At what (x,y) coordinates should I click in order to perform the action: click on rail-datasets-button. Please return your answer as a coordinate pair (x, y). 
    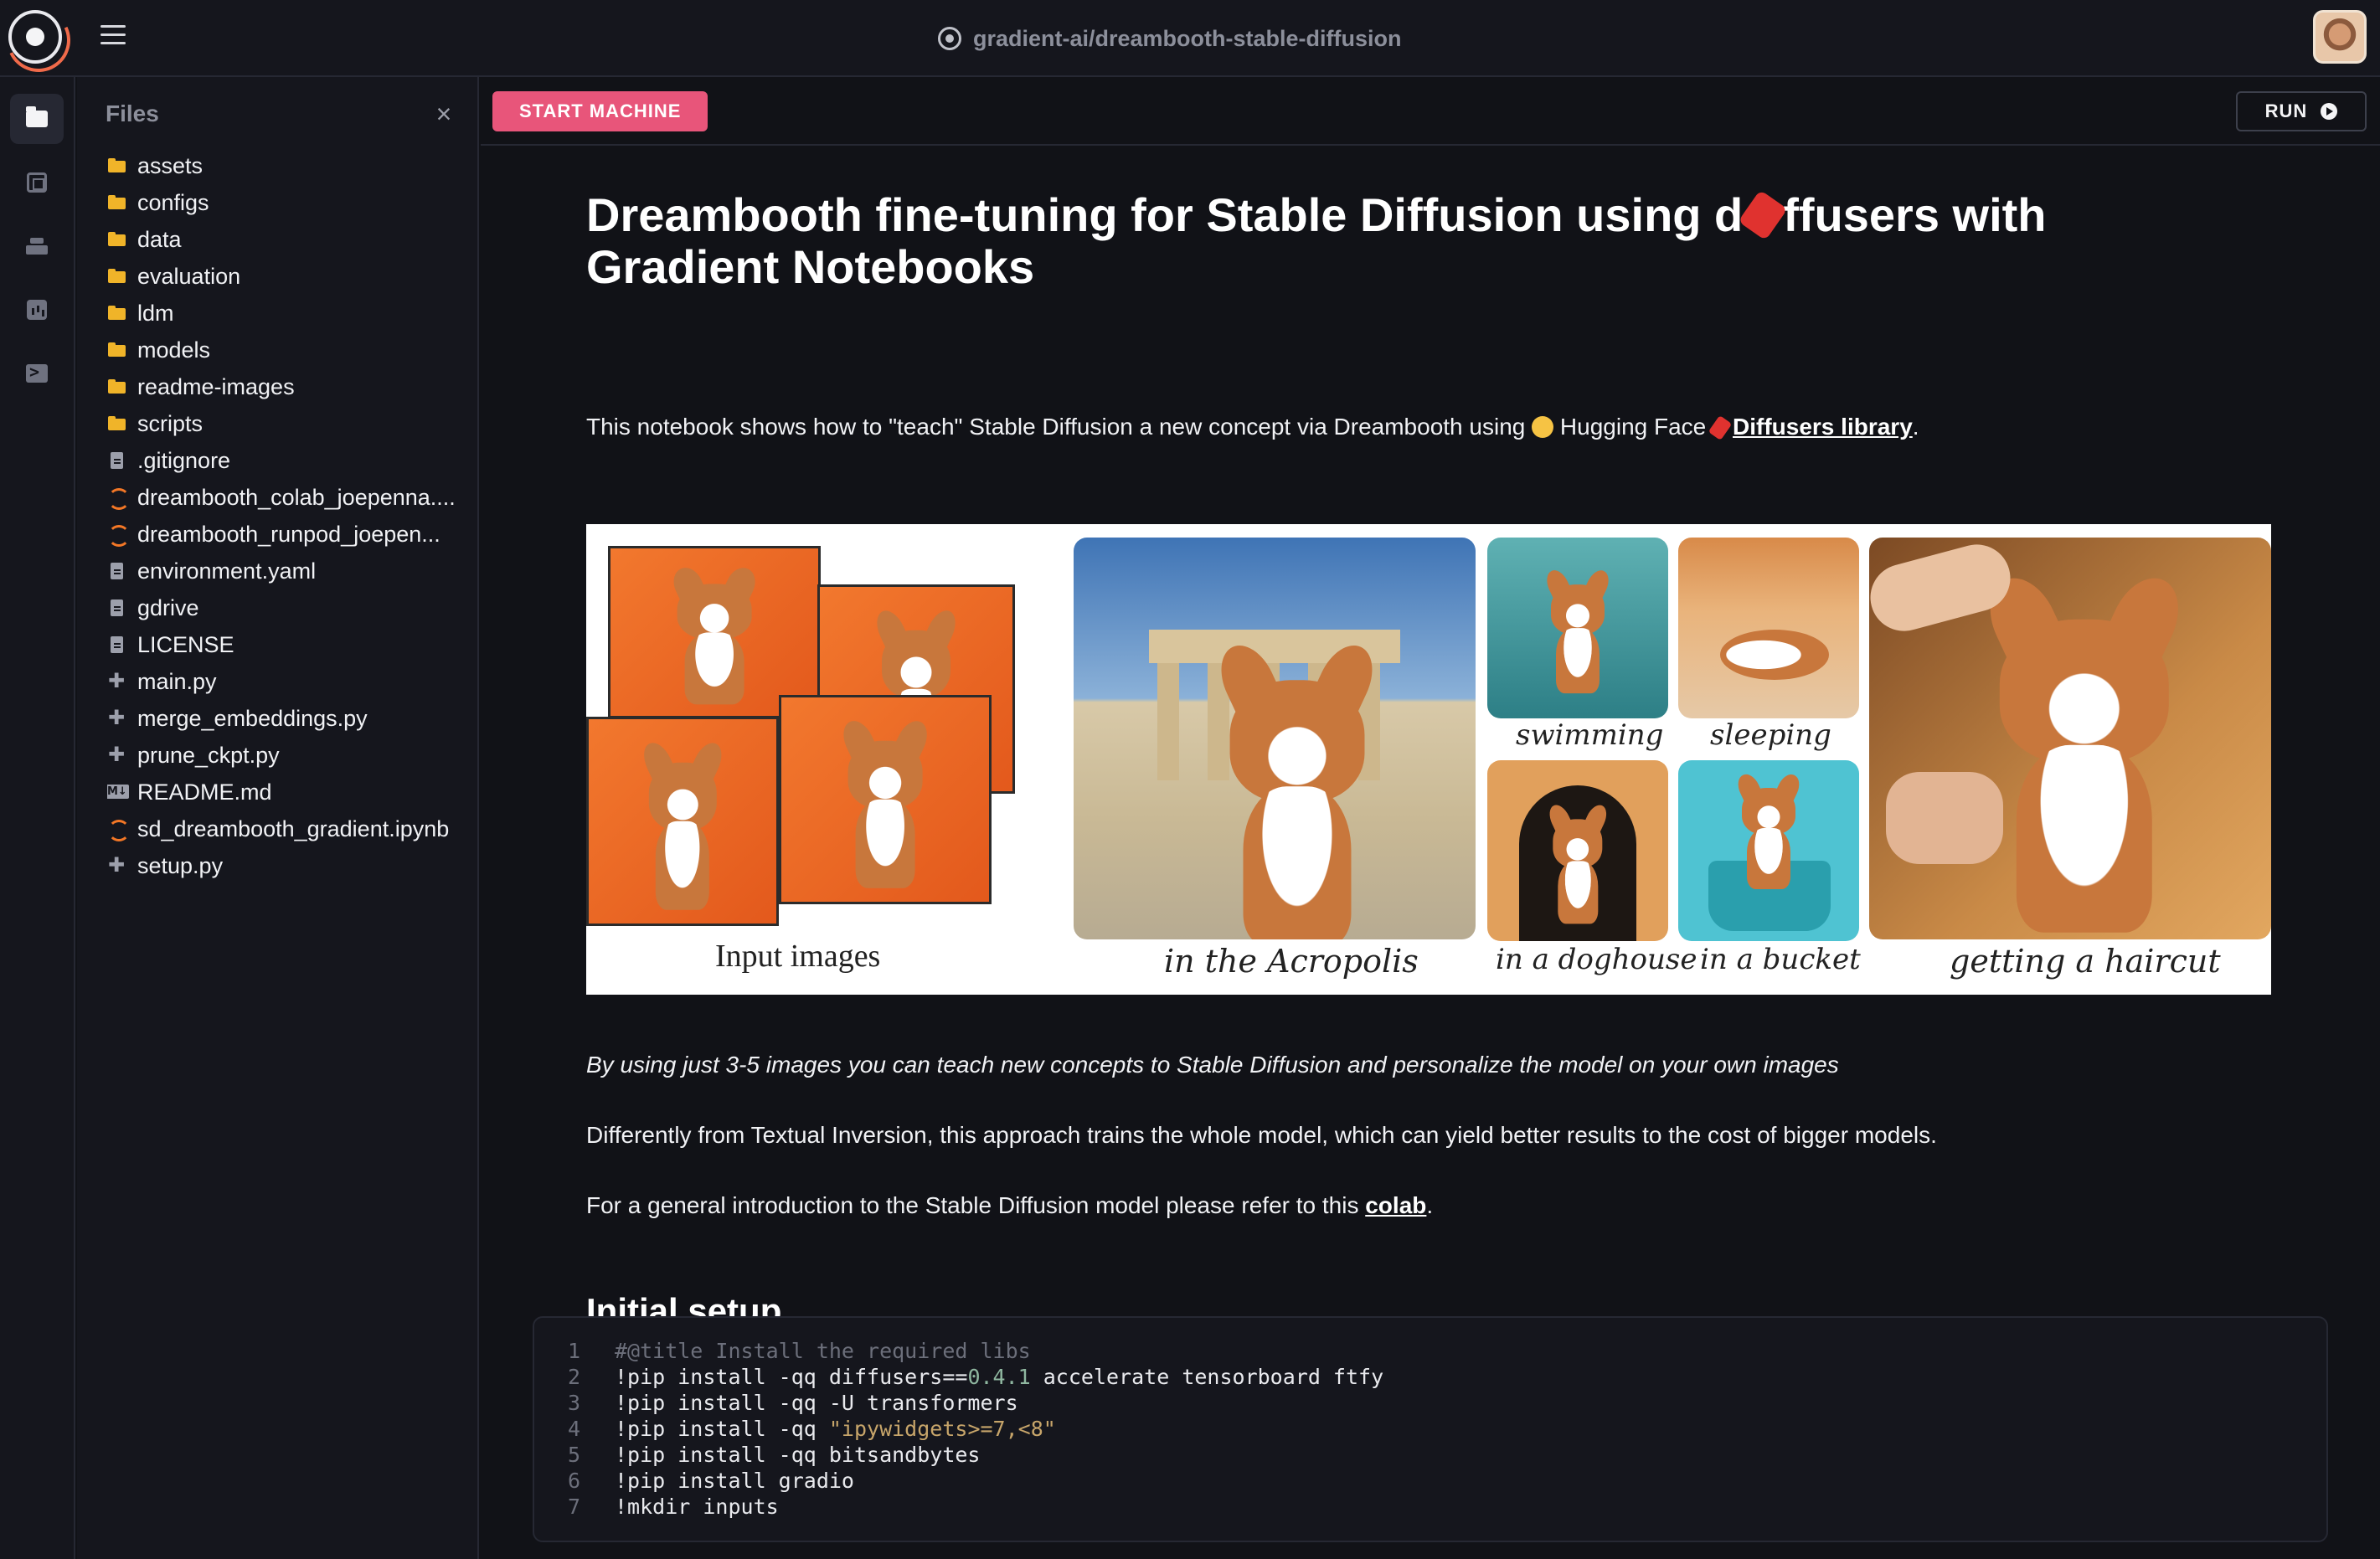
    Looking at the image, I should click on (37, 246).